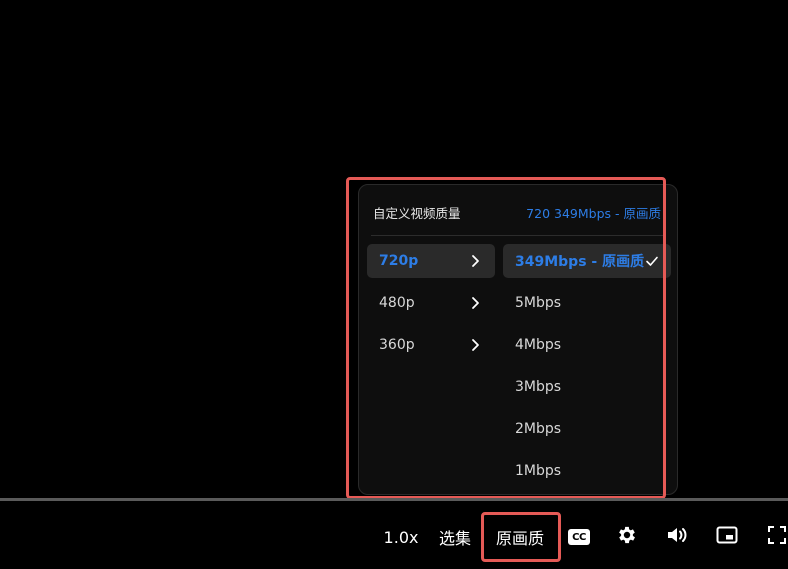 This screenshot has width=788, height=569. What do you see at coordinates (401, 537) in the screenshot?
I see `playback-speed-button: 1.0x` at bounding box center [401, 537].